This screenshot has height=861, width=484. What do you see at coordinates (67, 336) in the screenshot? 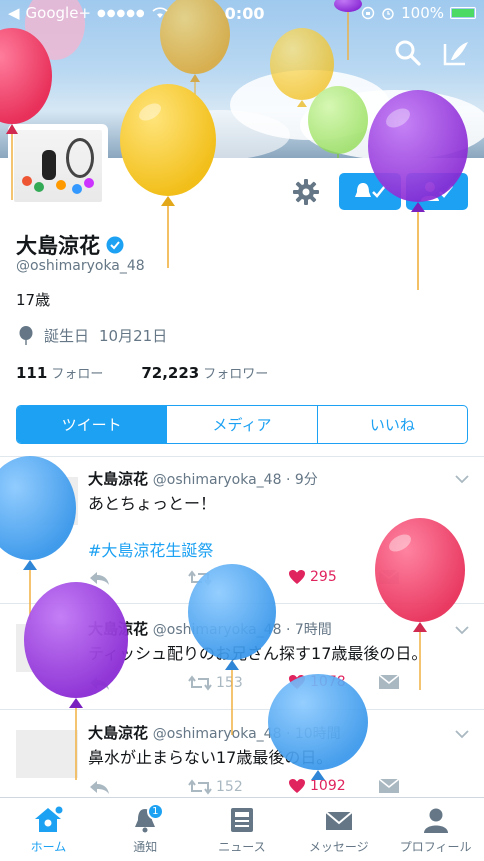
I see `birthday-label: 誕生日` at bounding box center [67, 336].